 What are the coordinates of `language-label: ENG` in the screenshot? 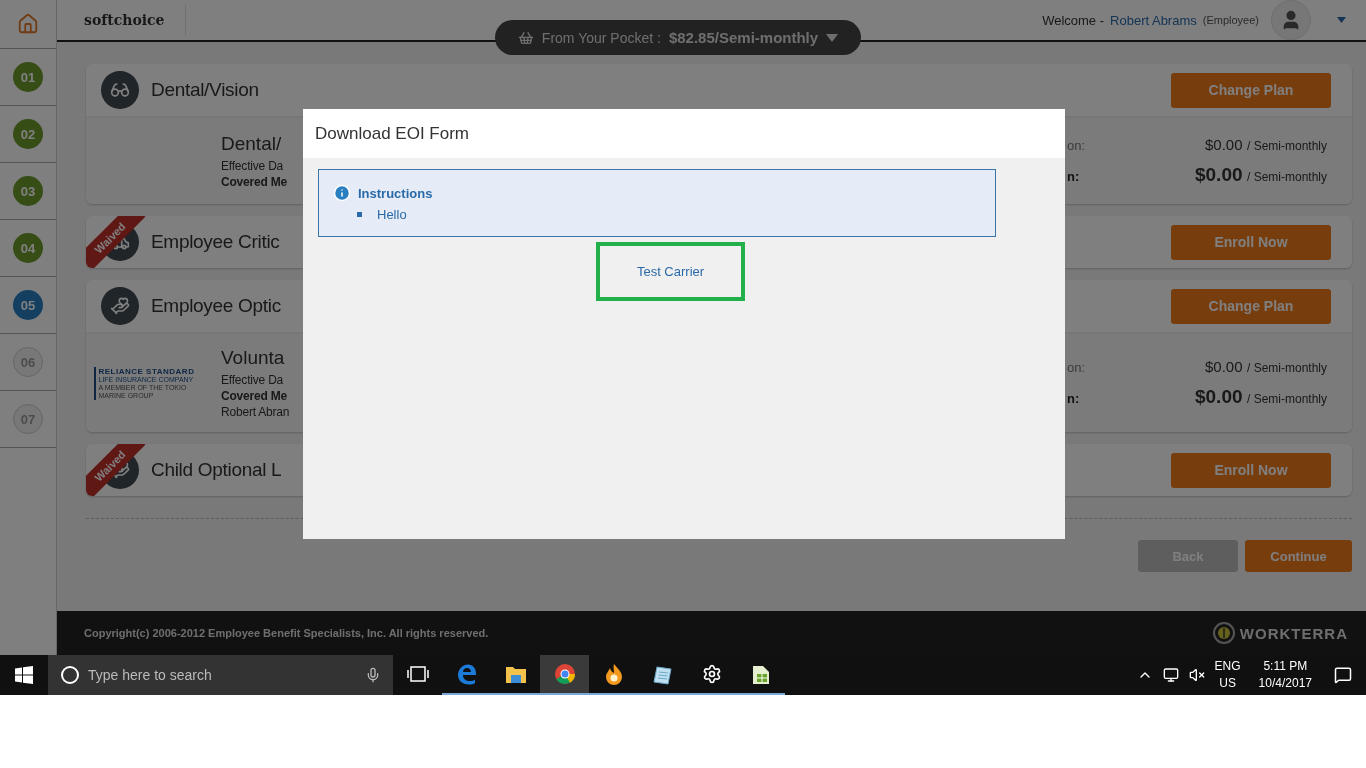 It's located at (1227, 666).